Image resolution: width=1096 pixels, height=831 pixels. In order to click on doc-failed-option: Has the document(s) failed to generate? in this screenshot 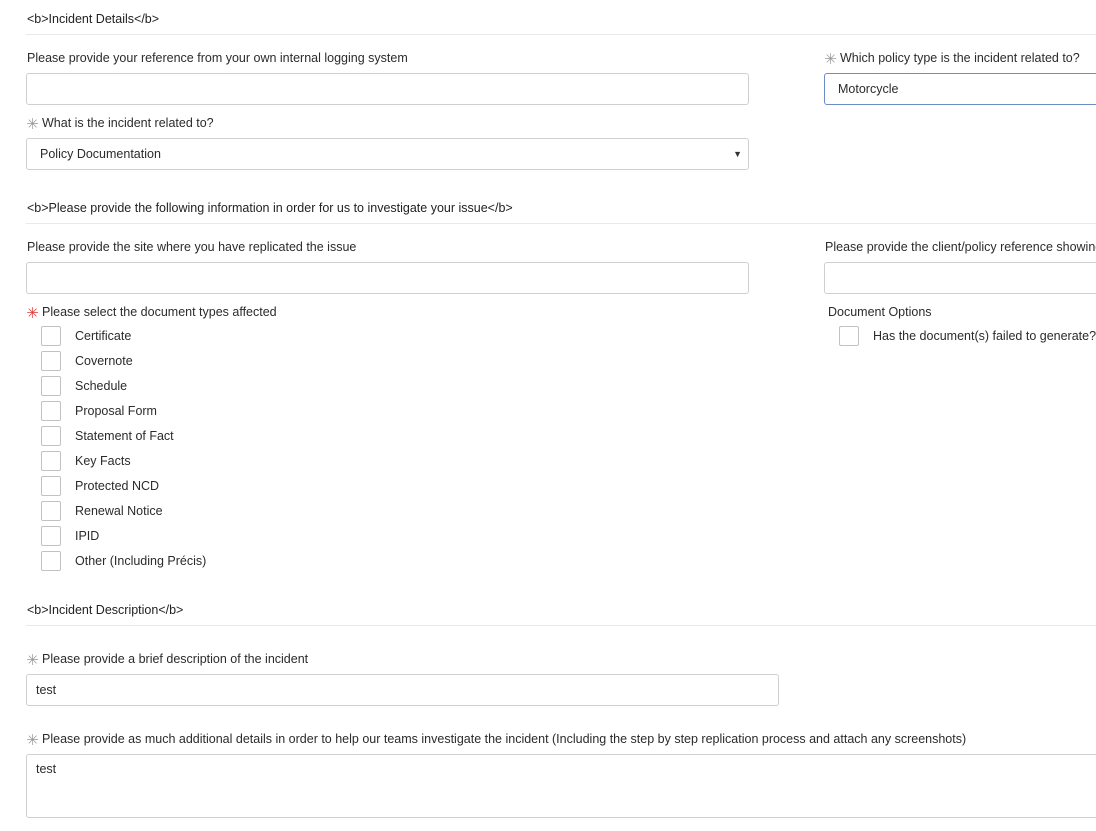, I will do `click(967, 336)`.